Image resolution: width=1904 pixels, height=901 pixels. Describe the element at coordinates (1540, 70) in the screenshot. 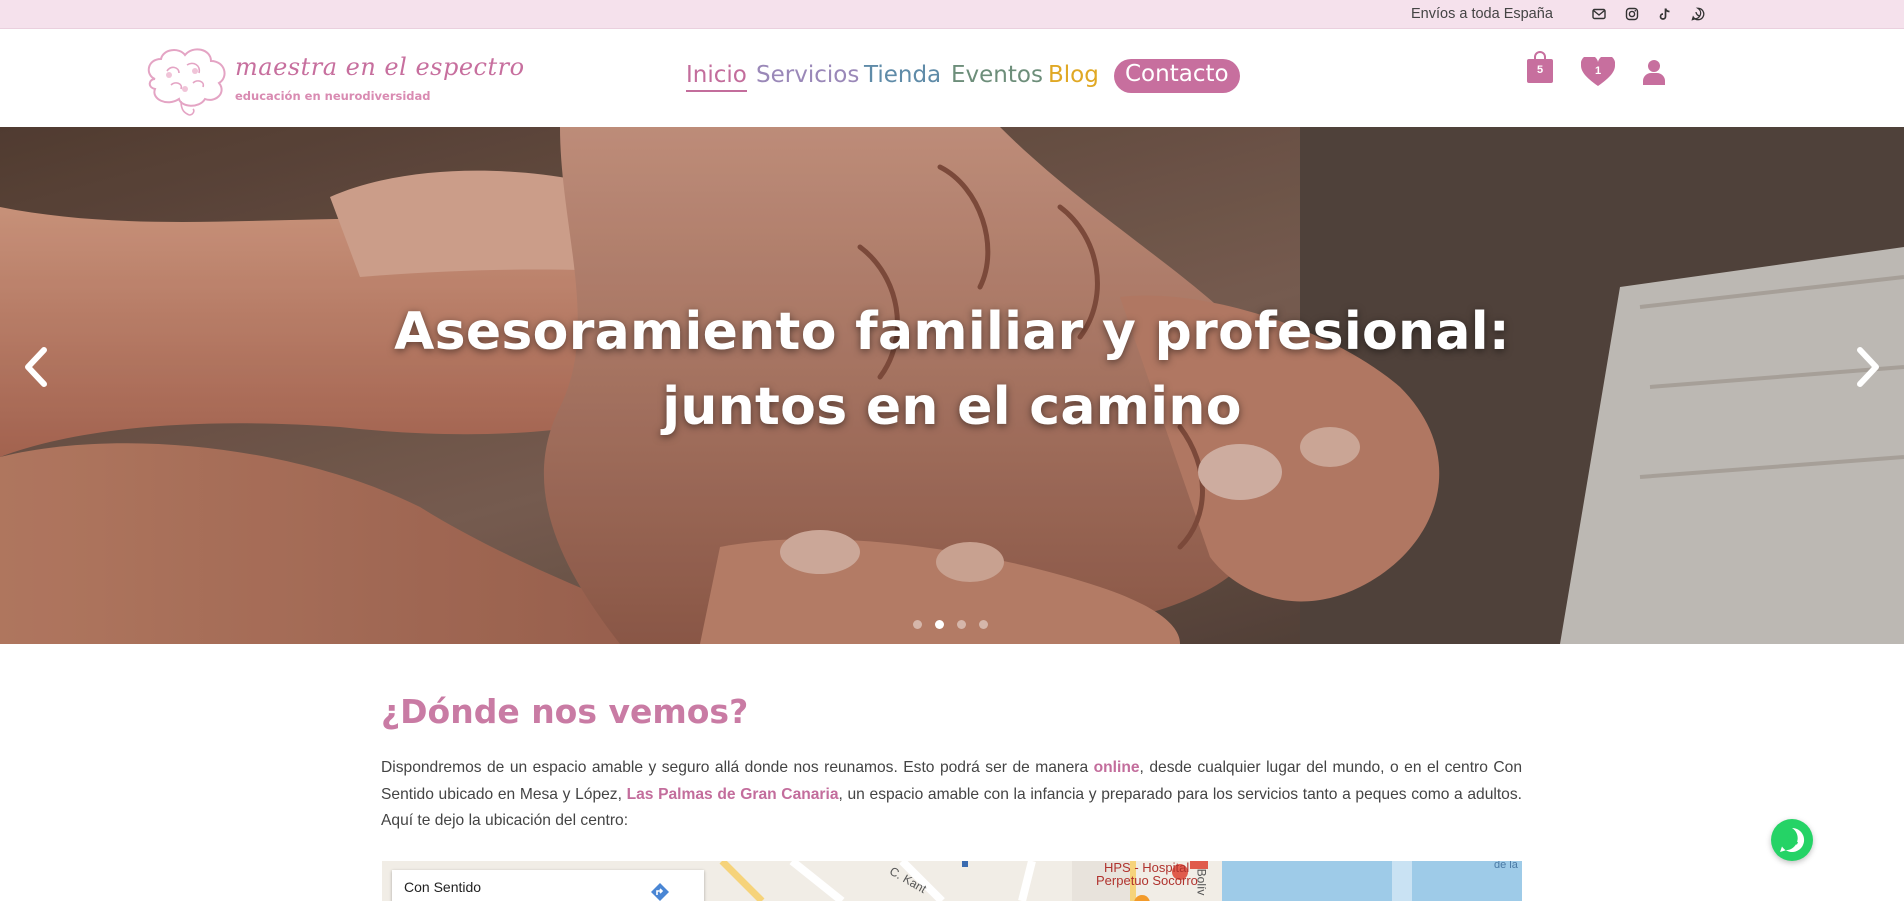

I see `cart-count: 5` at that location.